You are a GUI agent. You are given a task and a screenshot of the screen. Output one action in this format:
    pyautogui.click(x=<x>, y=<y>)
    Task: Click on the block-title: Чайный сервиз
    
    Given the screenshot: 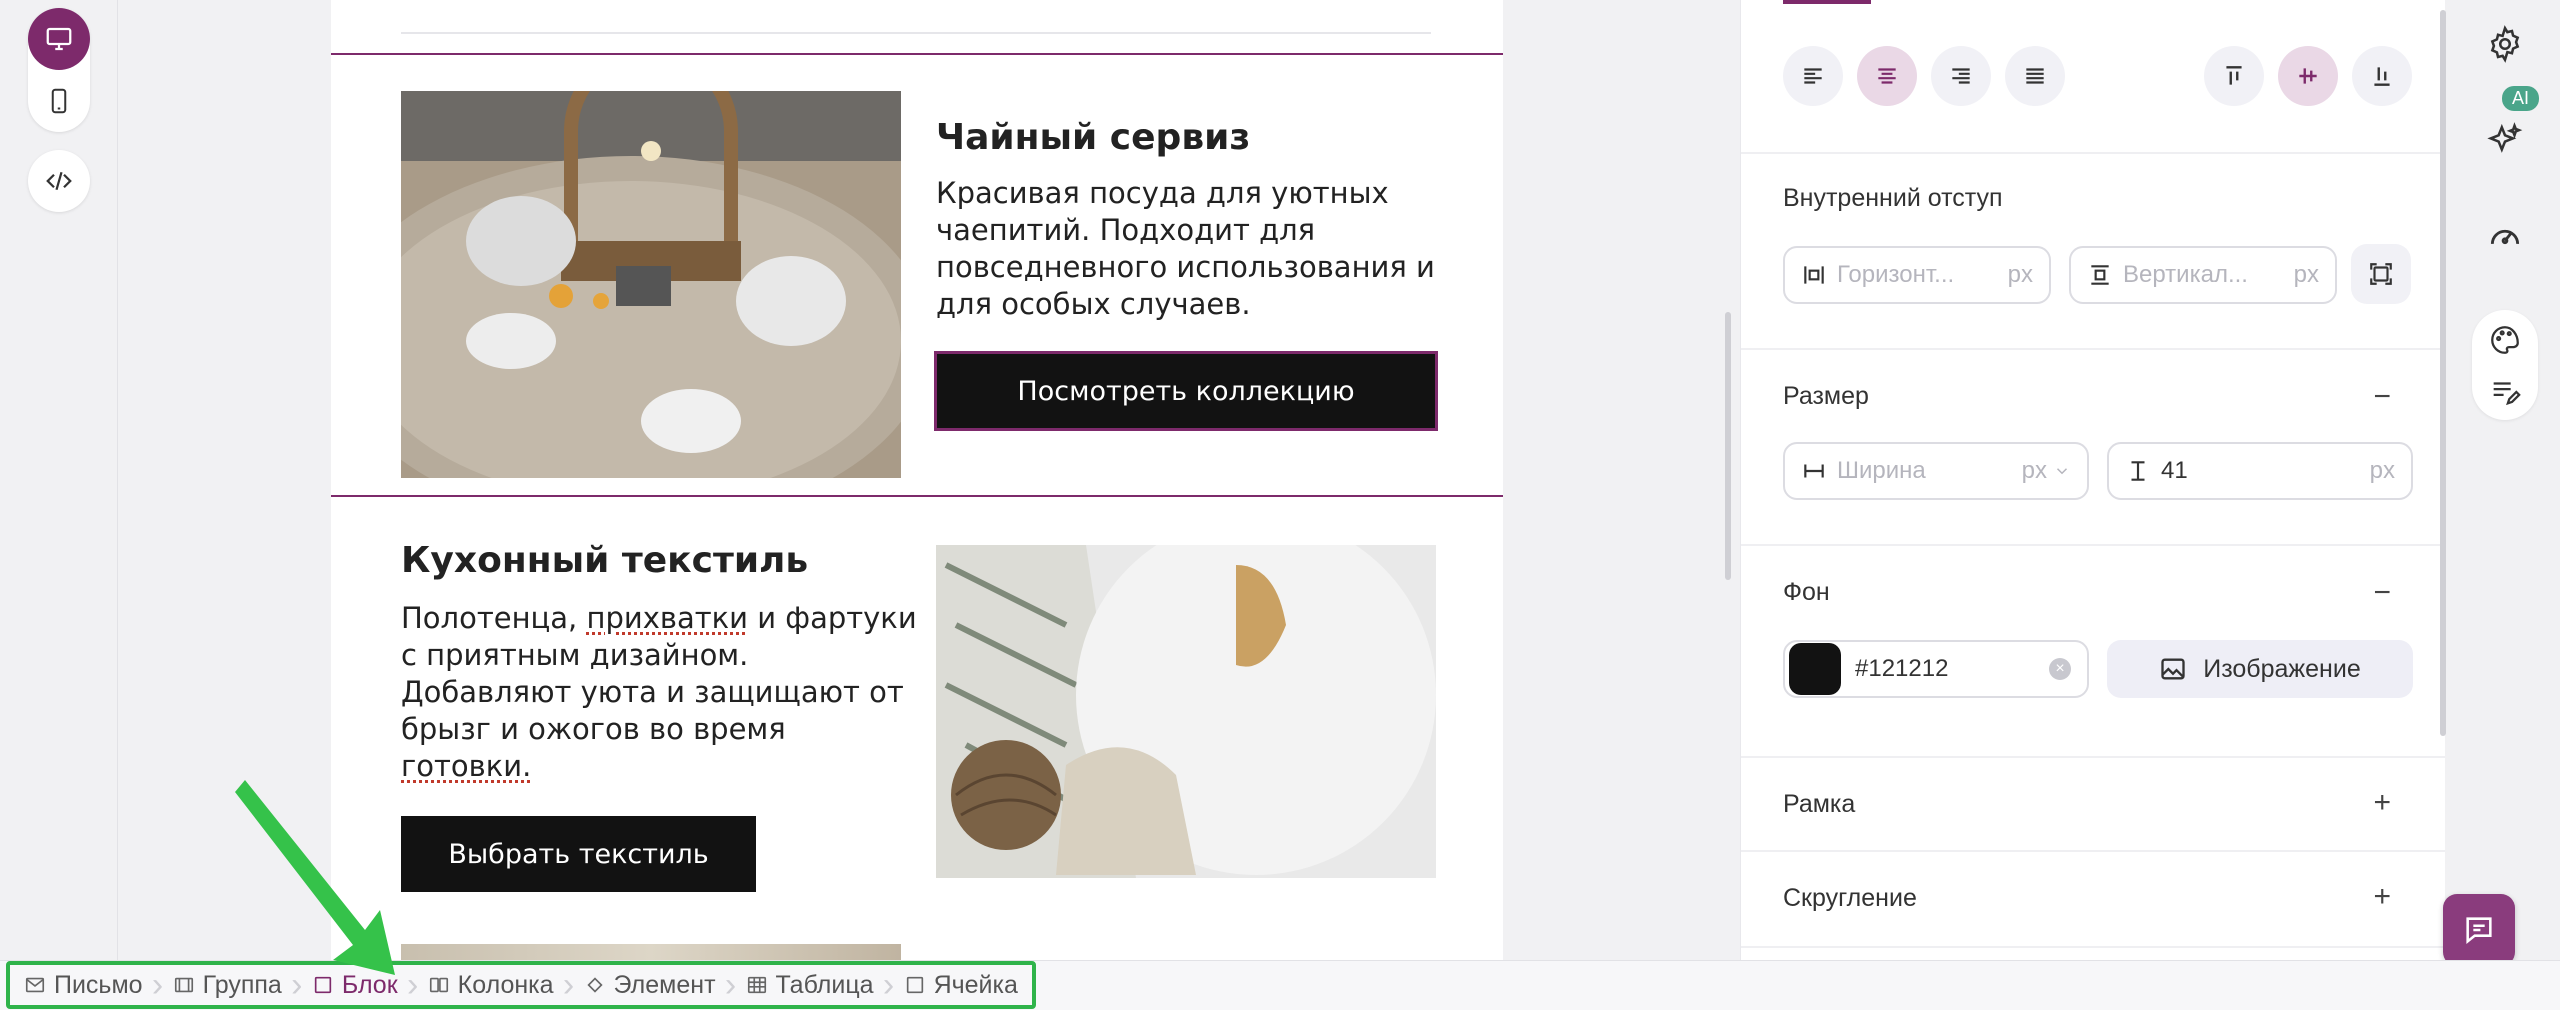 What is the action you would take?
    pyautogui.click(x=1093, y=137)
    